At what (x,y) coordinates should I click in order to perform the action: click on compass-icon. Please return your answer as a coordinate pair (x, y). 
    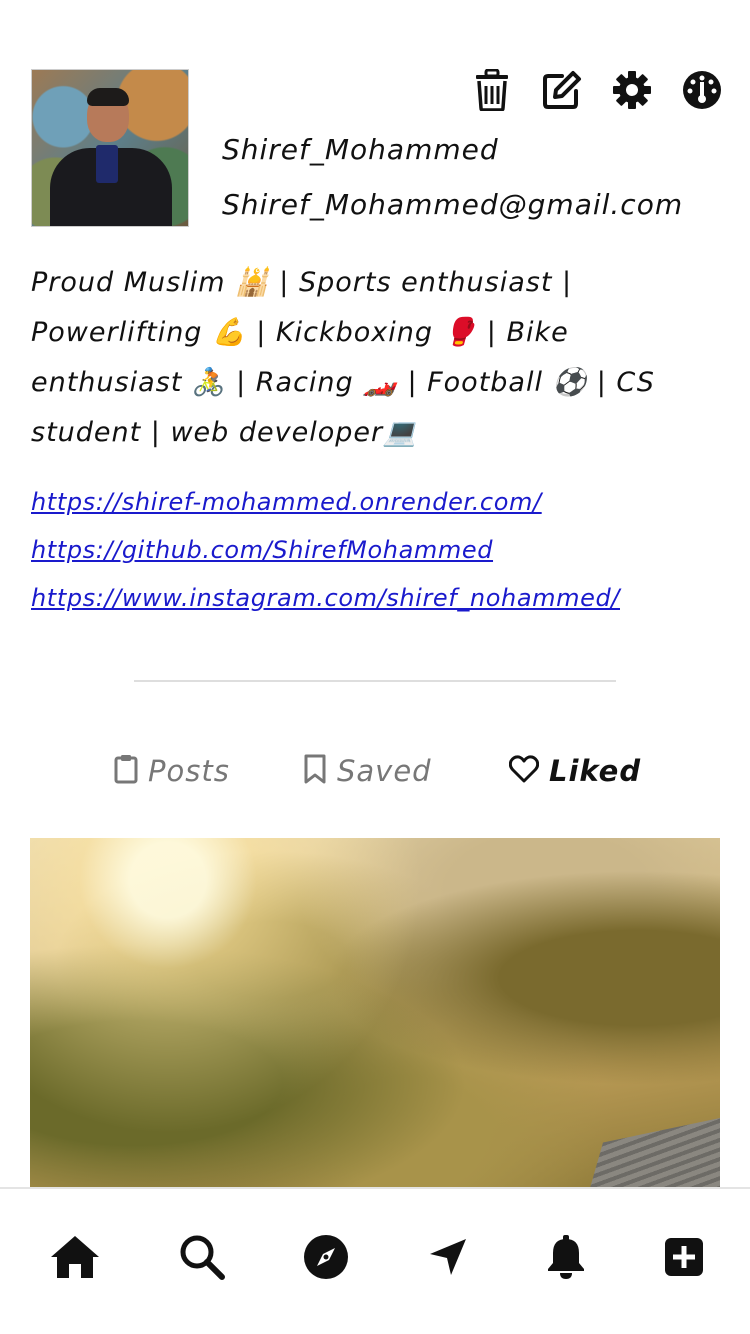
    Looking at the image, I should click on (326, 1257).